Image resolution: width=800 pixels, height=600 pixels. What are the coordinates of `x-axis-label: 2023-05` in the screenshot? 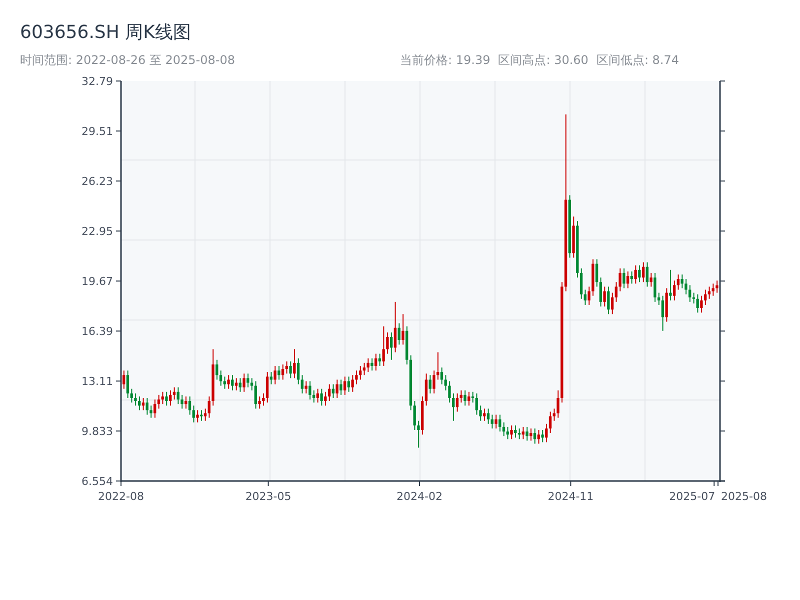 It's located at (268, 496).